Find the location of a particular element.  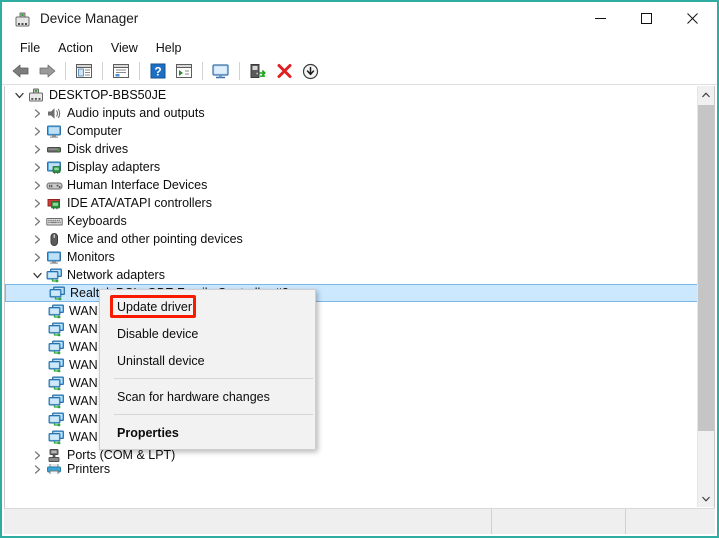

menu-action: Action is located at coordinates (75, 48).